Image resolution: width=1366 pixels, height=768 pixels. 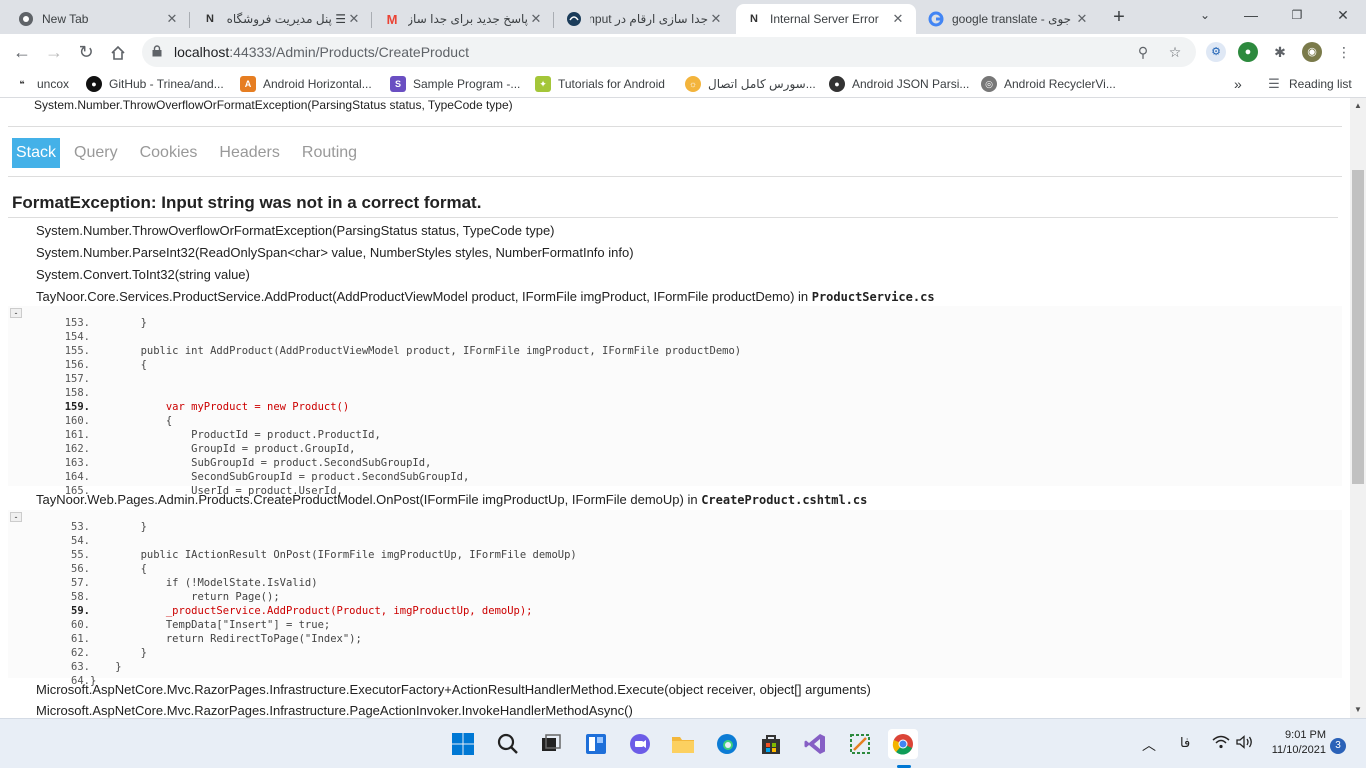 What do you see at coordinates (1309, 84) in the screenshot?
I see `reading-list-button: ☰ Reading list` at bounding box center [1309, 84].